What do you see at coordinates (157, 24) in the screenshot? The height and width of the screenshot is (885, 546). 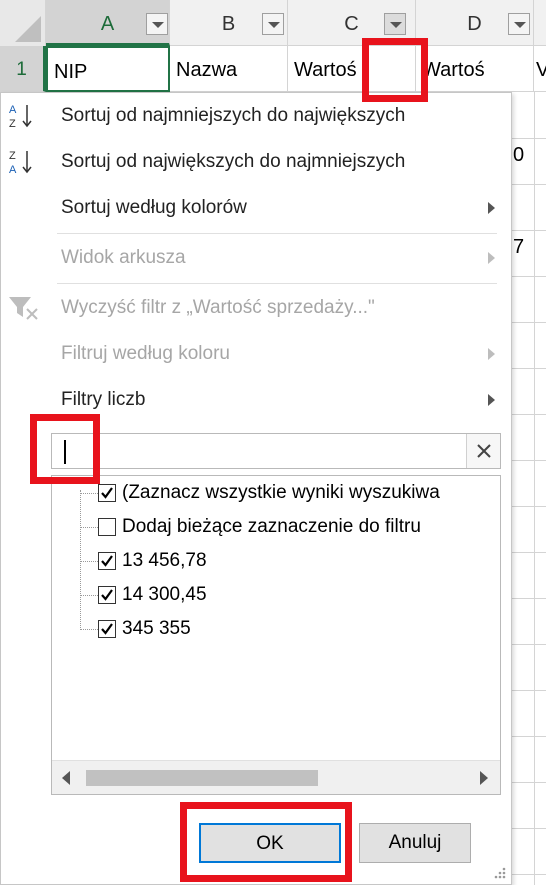 I see `filter-dropdown-a` at bounding box center [157, 24].